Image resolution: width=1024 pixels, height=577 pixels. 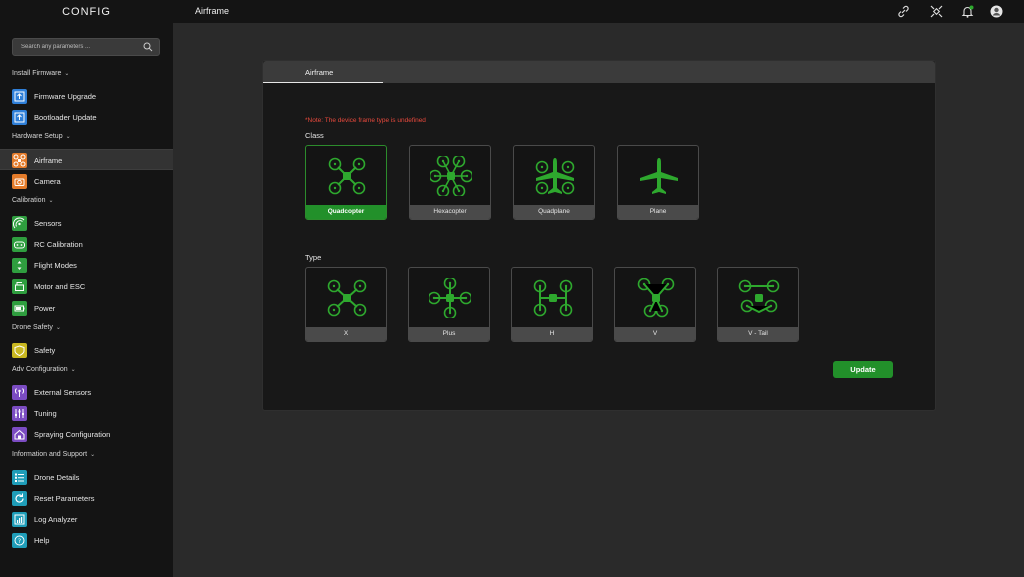 What do you see at coordinates (57, 477) in the screenshot?
I see `sidebar-item-label: Drone Details` at bounding box center [57, 477].